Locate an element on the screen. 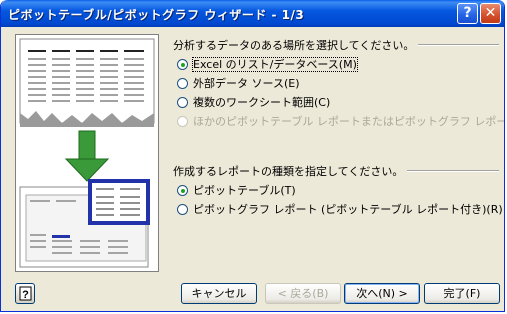 Image resolution: width=507 pixels, height=314 pixels. option-other-pivot: ほかのピボットテーブル レポートまたはピボットグラフ レポート(A) is located at coordinates (338, 121).